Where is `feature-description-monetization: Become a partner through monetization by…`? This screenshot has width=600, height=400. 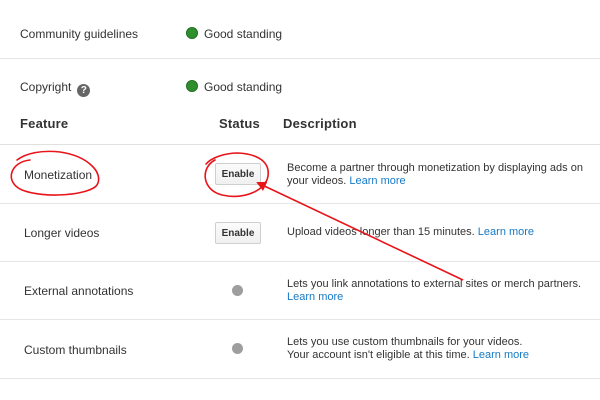
feature-description-monetization: Become a partner through monetization by… is located at coordinates (442, 175).